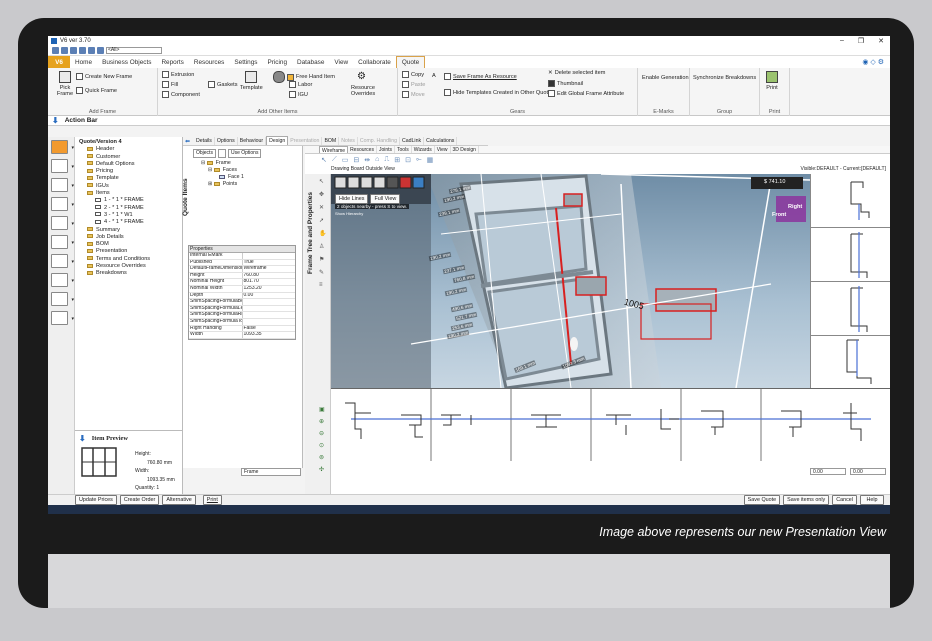 Image resolution: width=932 pixels, height=641 pixels. What do you see at coordinates (806, 500) in the screenshot?
I see `save-items-button: Save items only` at bounding box center [806, 500].